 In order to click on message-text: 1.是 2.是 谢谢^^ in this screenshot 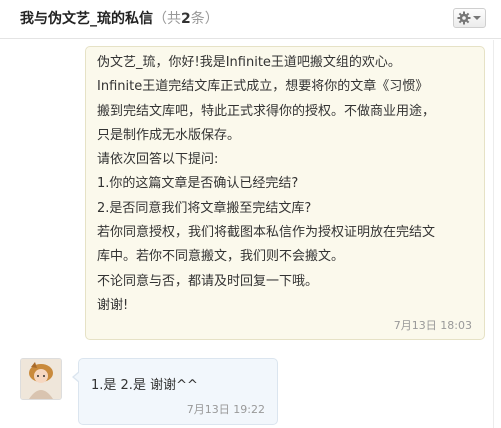, I will do `click(144, 385)`.